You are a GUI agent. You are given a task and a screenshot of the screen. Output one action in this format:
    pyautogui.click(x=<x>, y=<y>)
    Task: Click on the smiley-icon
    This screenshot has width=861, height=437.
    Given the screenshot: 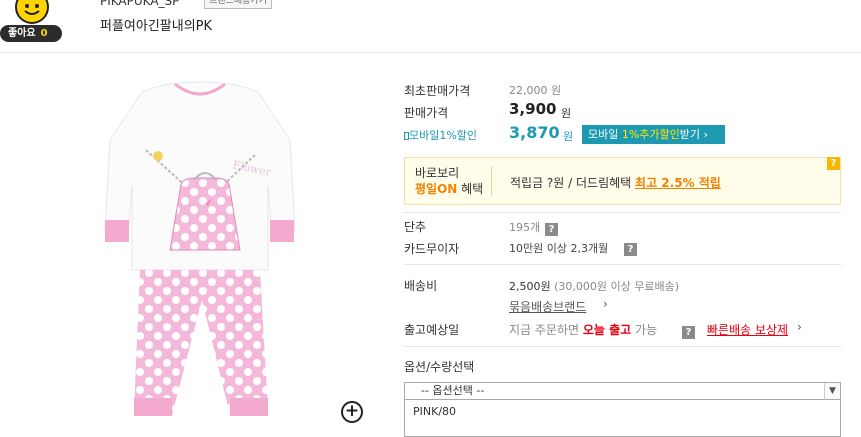 What is the action you would take?
    pyautogui.click(x=32, y=12)
    